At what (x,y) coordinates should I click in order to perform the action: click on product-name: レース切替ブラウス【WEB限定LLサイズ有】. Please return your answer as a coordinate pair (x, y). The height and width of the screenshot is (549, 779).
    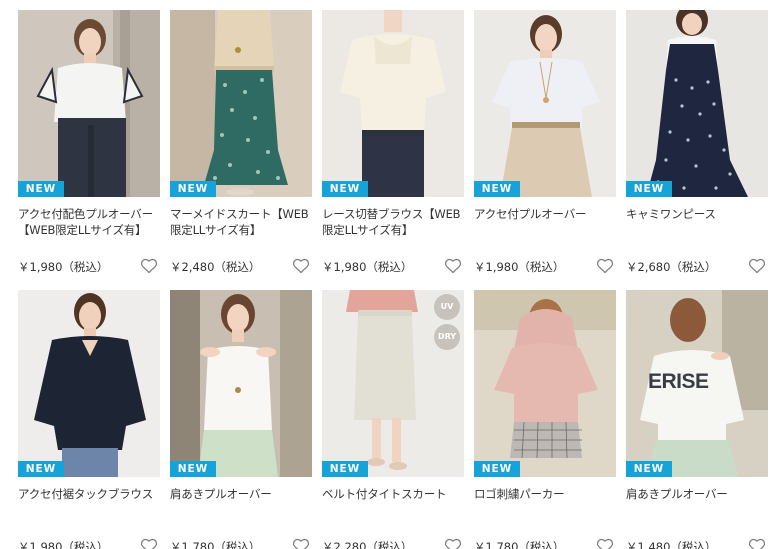
    Looking at the image, I should click on (393, 222).